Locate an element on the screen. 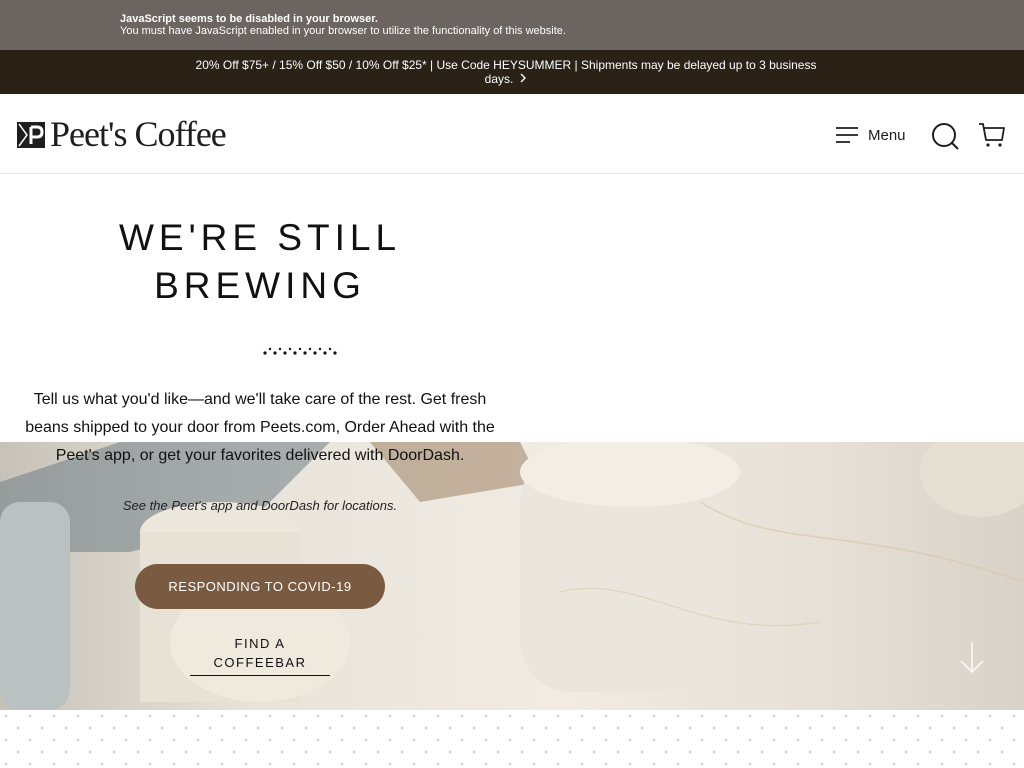 This screenshot has width=1024, height=768. peets-p-mark-icon is located at coordinates (31, 135).